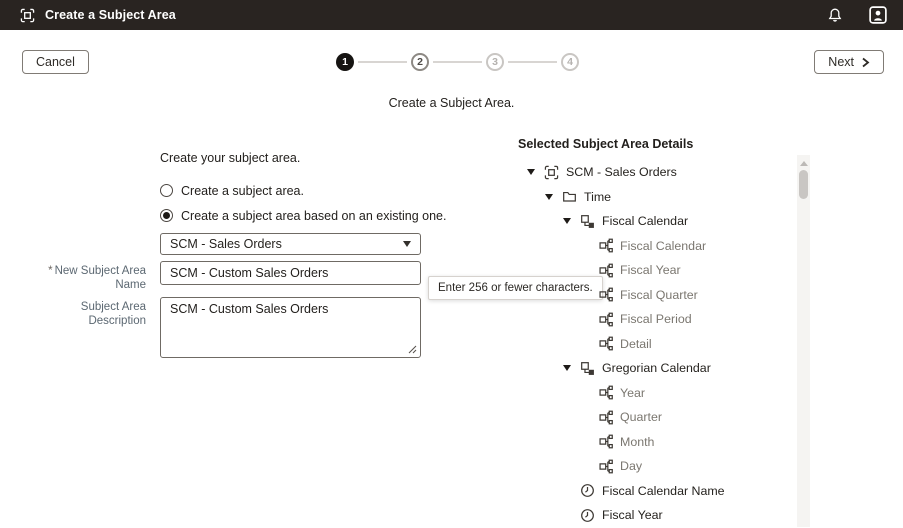 The height and width of the screenshot is (528, 903). Describe the element at coordinates (451, 103) in the screenshot. I see `wizard-subtitle: Create a Subject Area.` at that location.